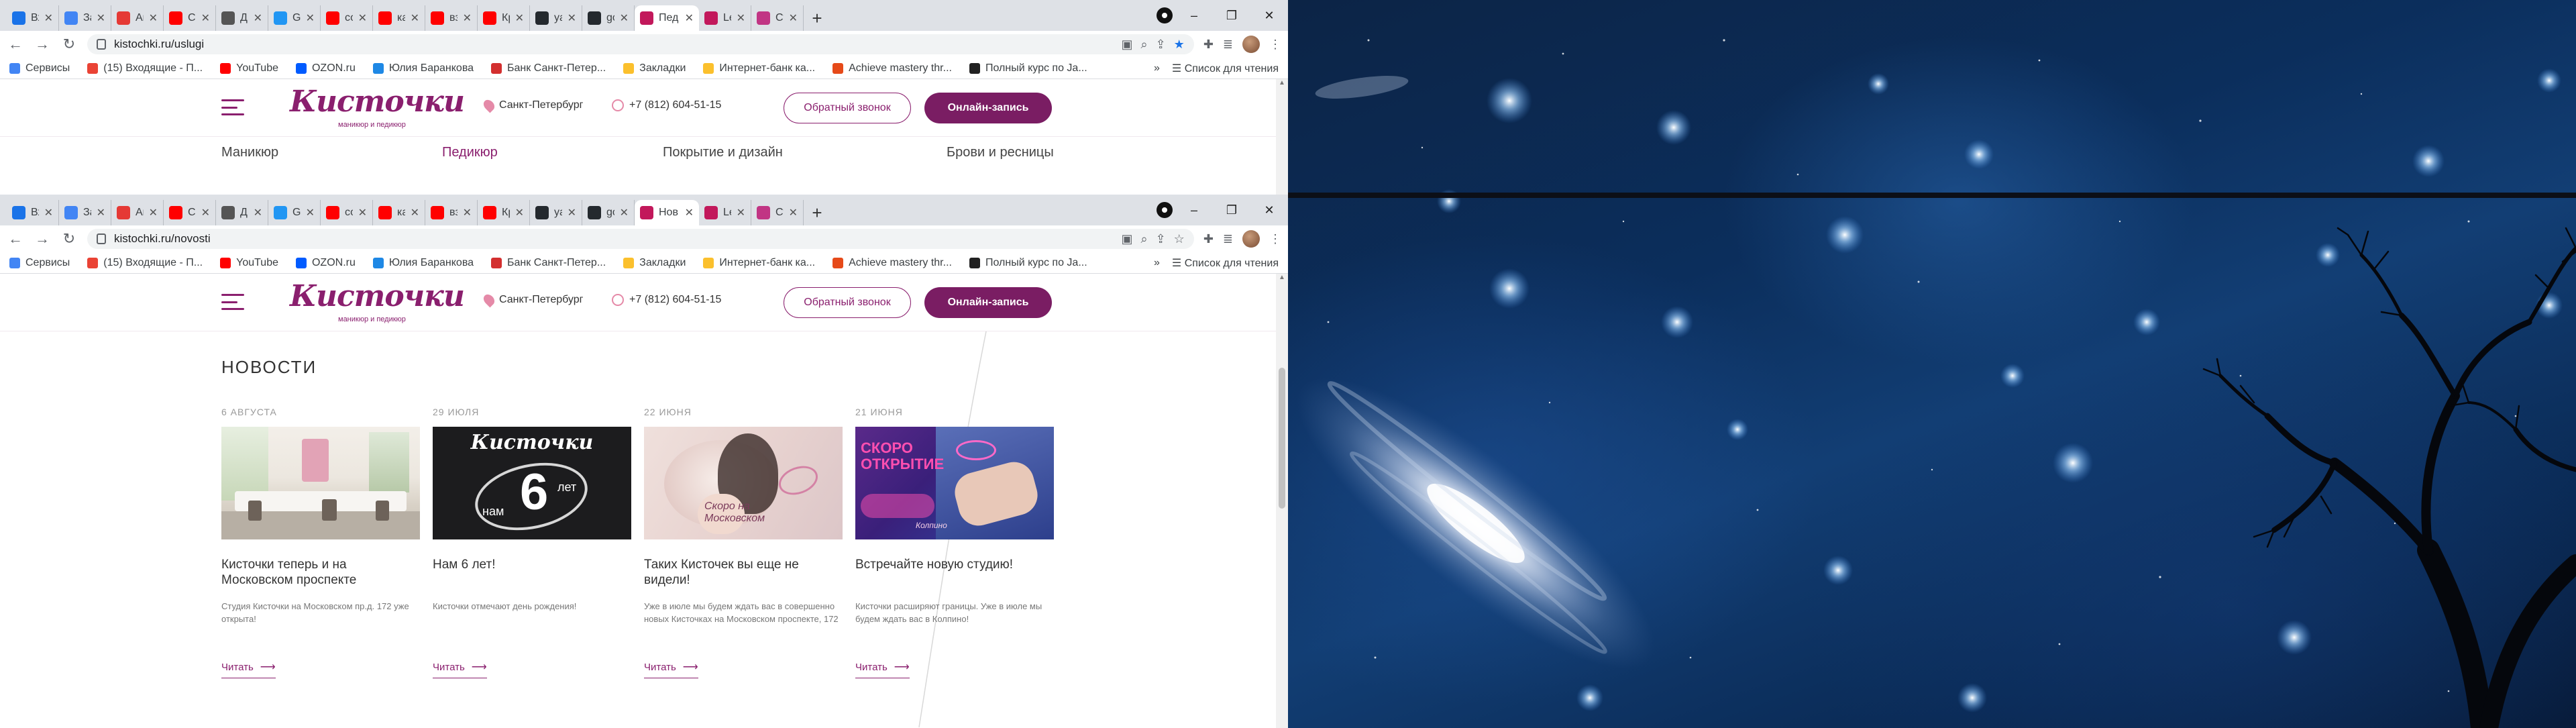  I want to click on browser-tab: соб ✕, so click(347, 18).